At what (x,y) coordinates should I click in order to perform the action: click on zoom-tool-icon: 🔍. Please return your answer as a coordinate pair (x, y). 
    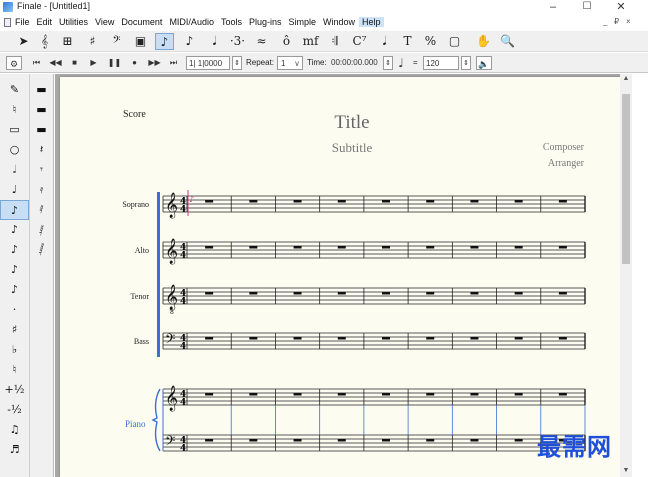
    Looking at the image, I should click on (507, 41).